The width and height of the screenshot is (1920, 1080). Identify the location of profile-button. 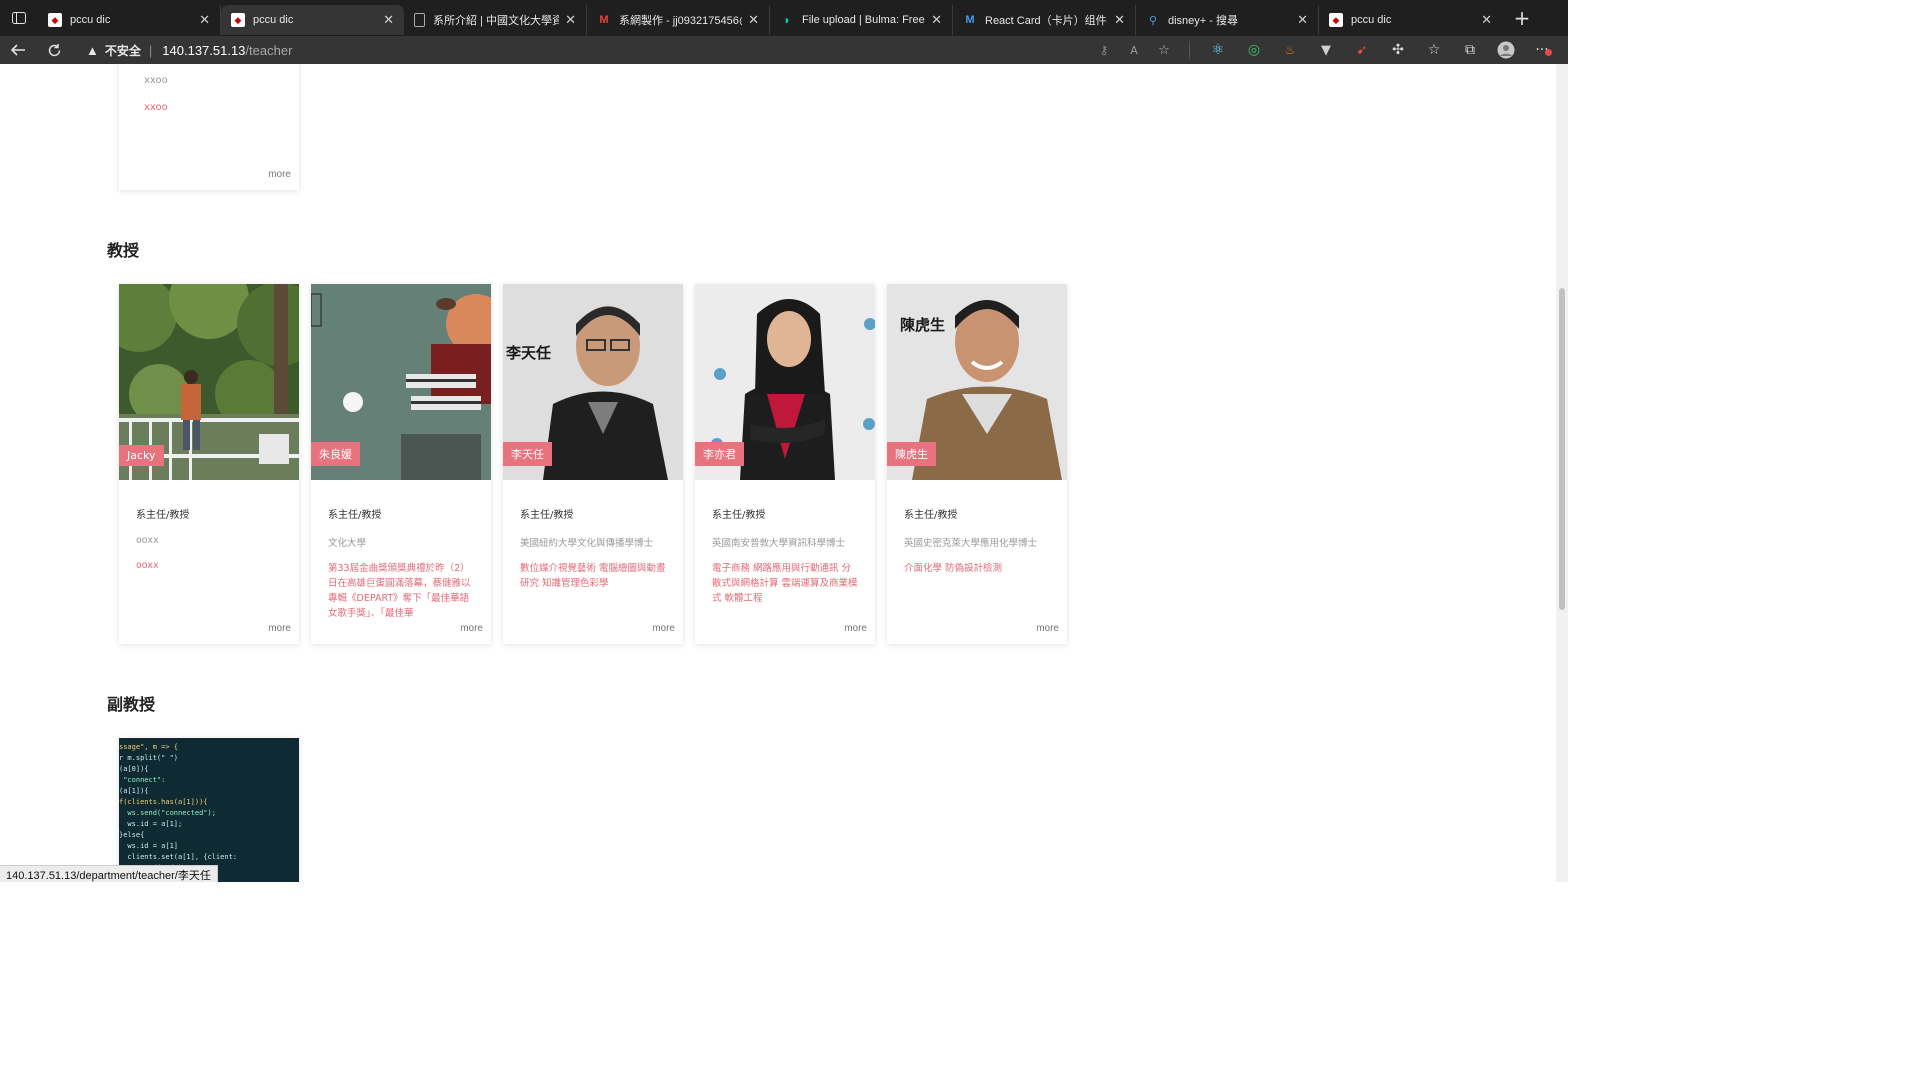
(1506, 50).